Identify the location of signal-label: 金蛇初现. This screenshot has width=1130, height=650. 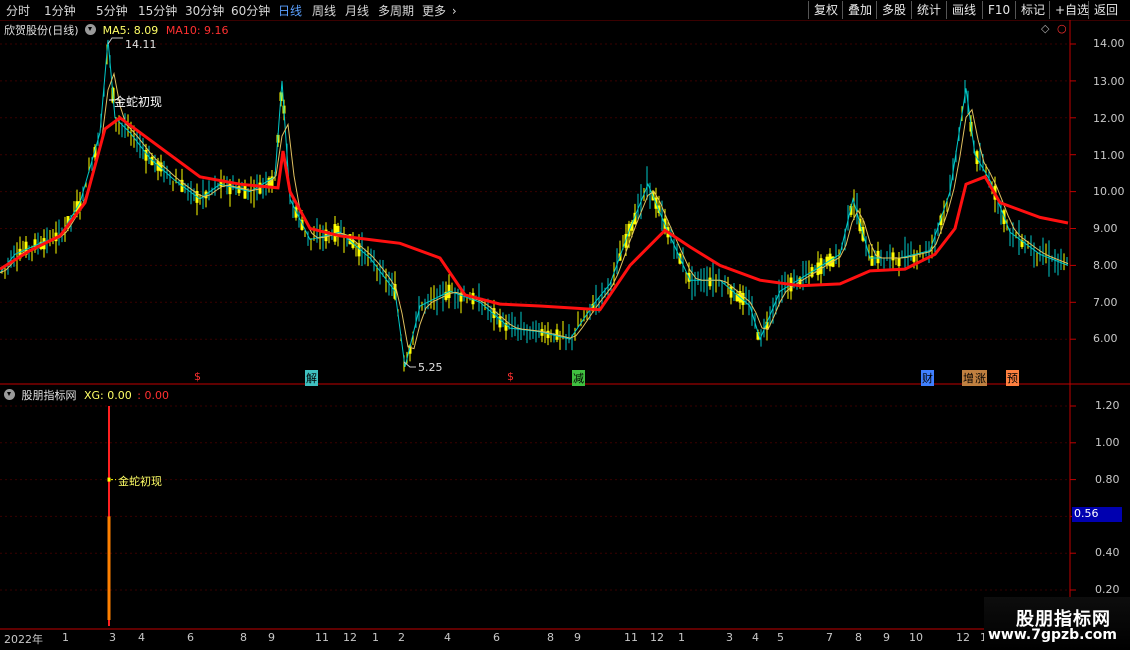
(138, 102).